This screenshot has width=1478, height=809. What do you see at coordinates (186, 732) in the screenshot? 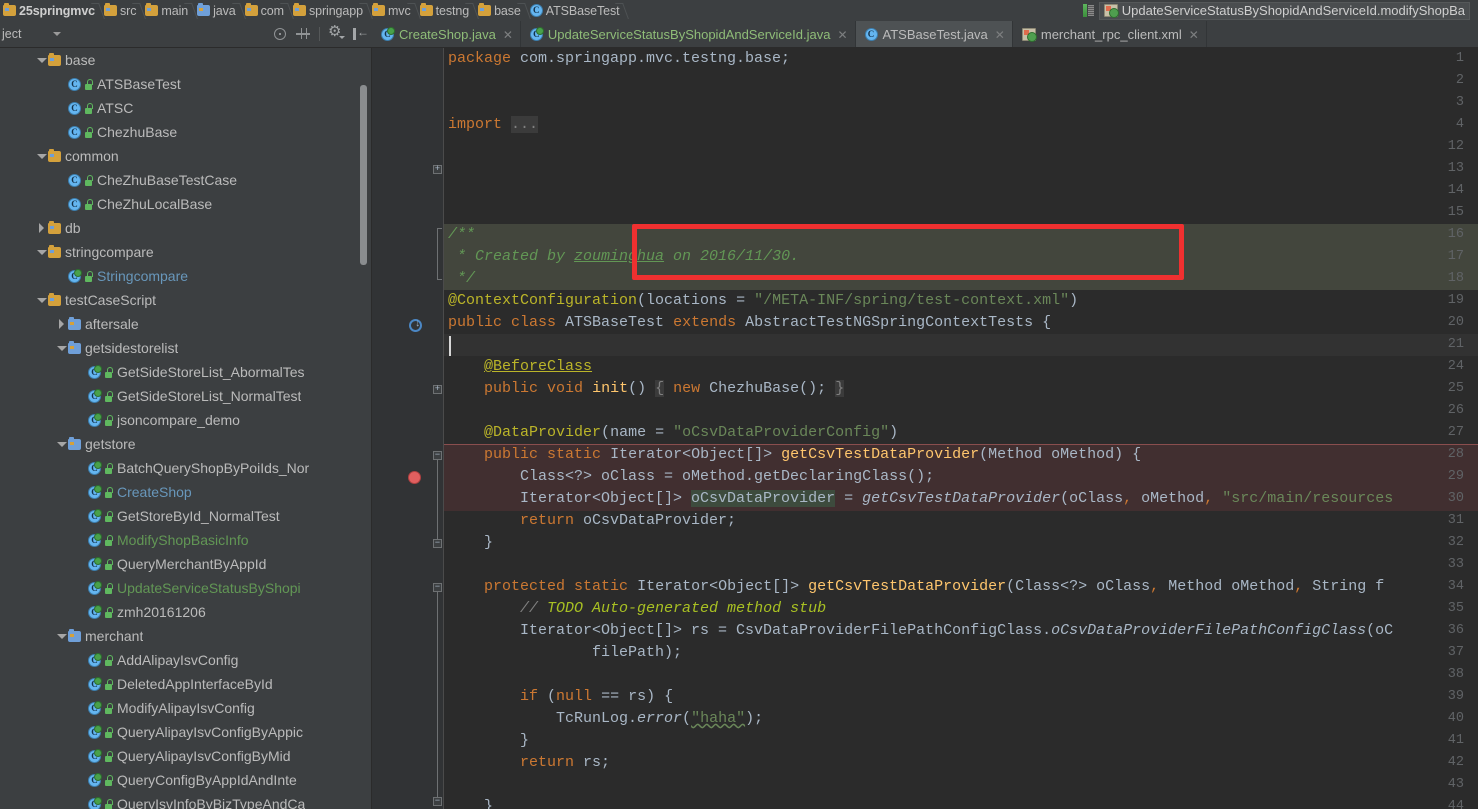
I see `tree-node: C QueryAlipayIsvConfigByAppic` at bounding box center [186, 732].